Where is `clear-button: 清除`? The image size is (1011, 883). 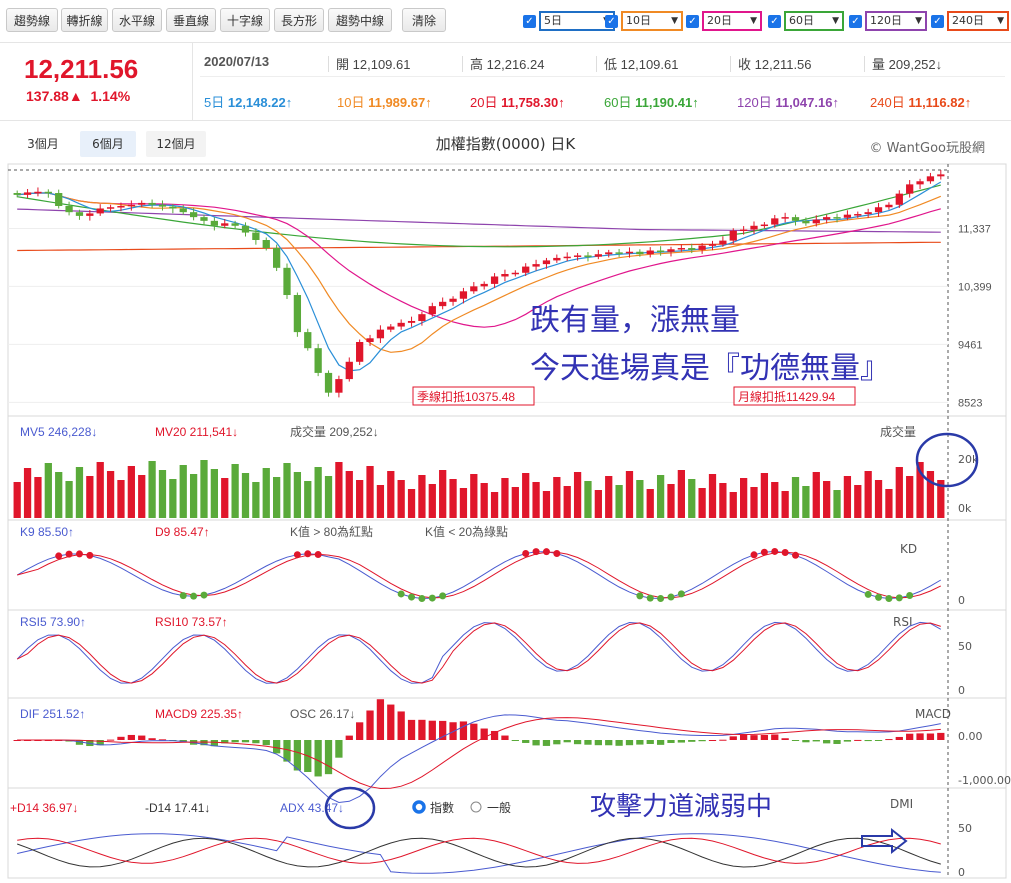 clear-button: 清除 is located at coordinates (424, 20).